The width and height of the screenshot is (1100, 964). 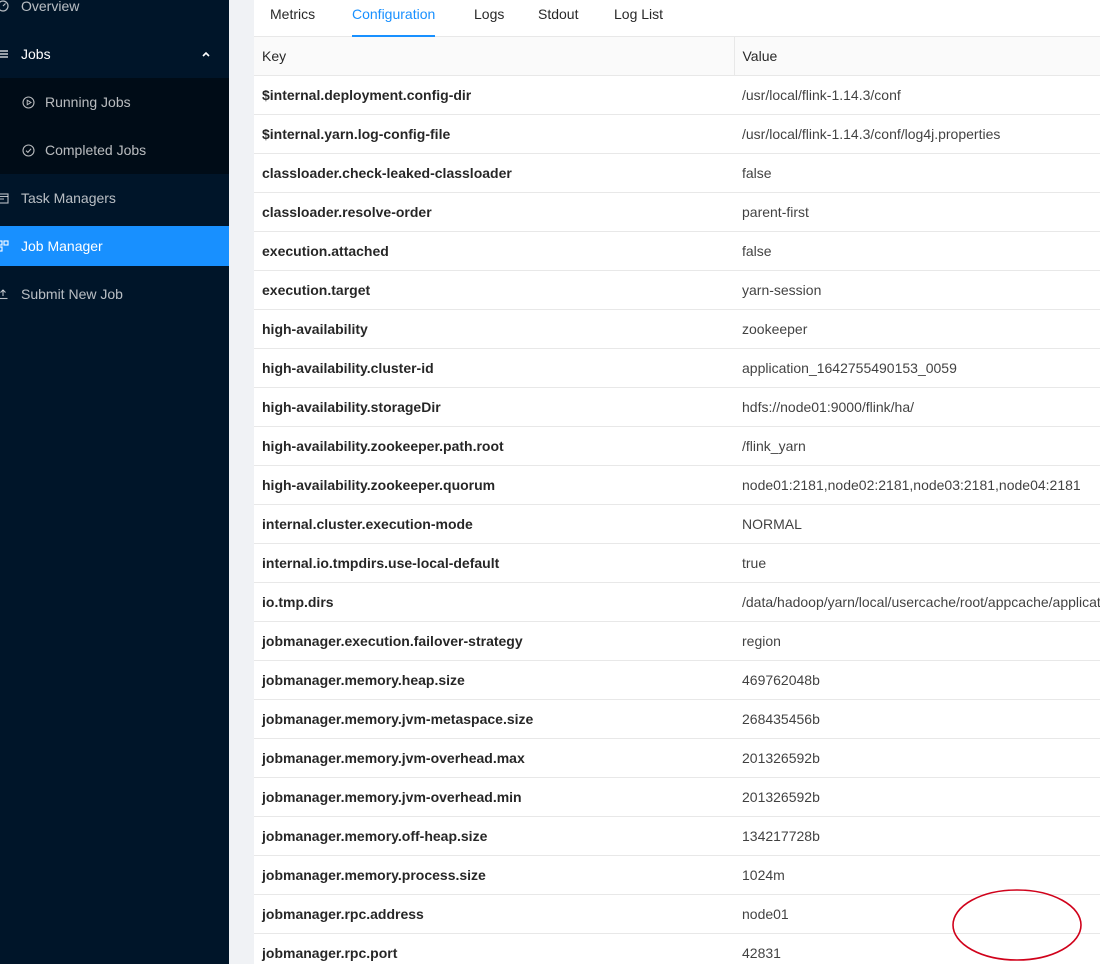 I want to click on config-key: jobmanager.rpc.address, so click(x=494, y=914).